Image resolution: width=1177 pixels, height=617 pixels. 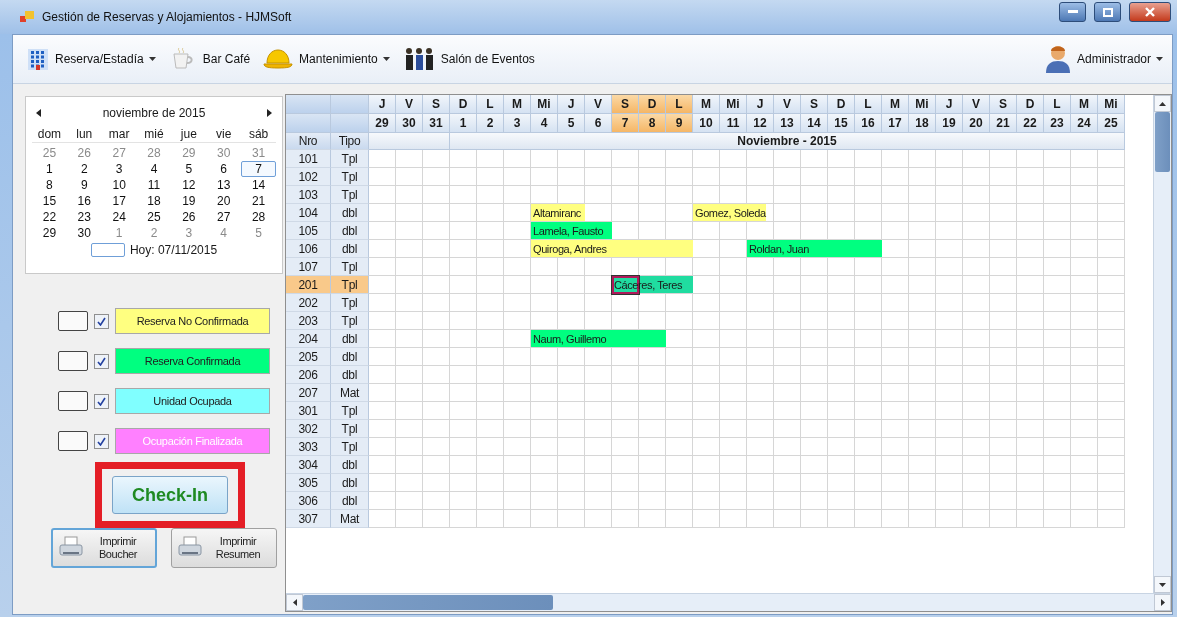 I want to click on maximize-button, so click(x=1107, y=12).